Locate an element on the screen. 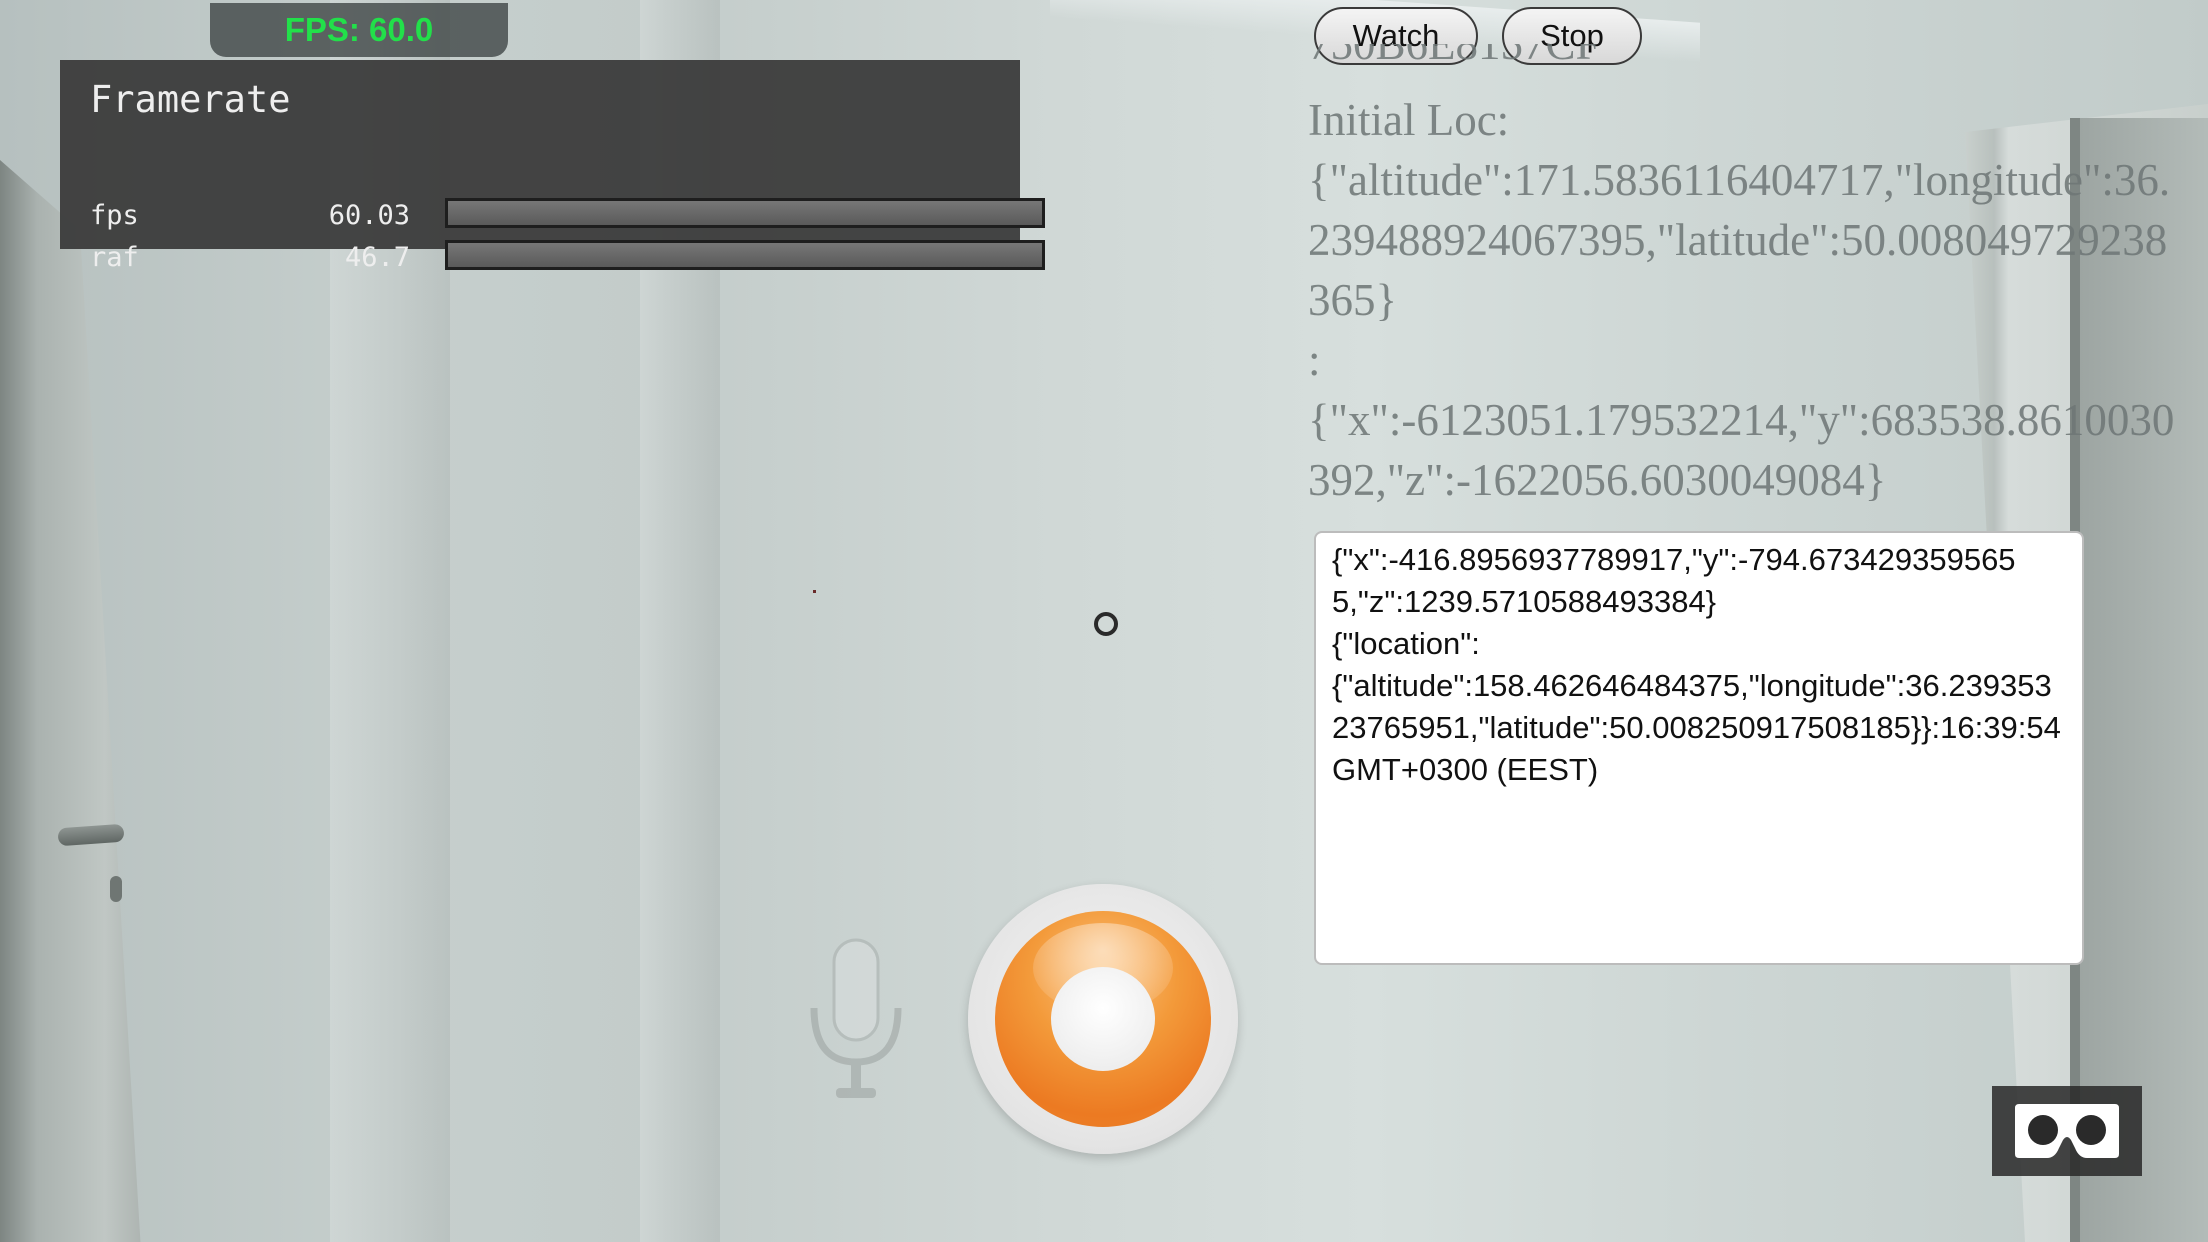 This screenshot has width=2208, height=1242. stat-value: 60.03 is located at coordinates (369, 215).